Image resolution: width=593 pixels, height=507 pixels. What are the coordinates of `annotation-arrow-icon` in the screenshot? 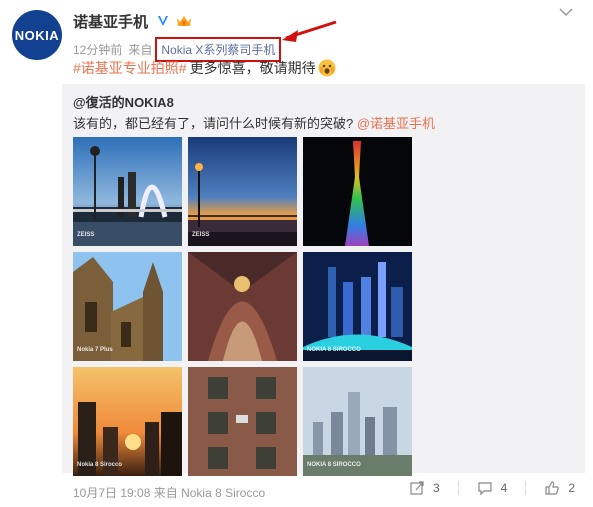 It's located at (309, 31).